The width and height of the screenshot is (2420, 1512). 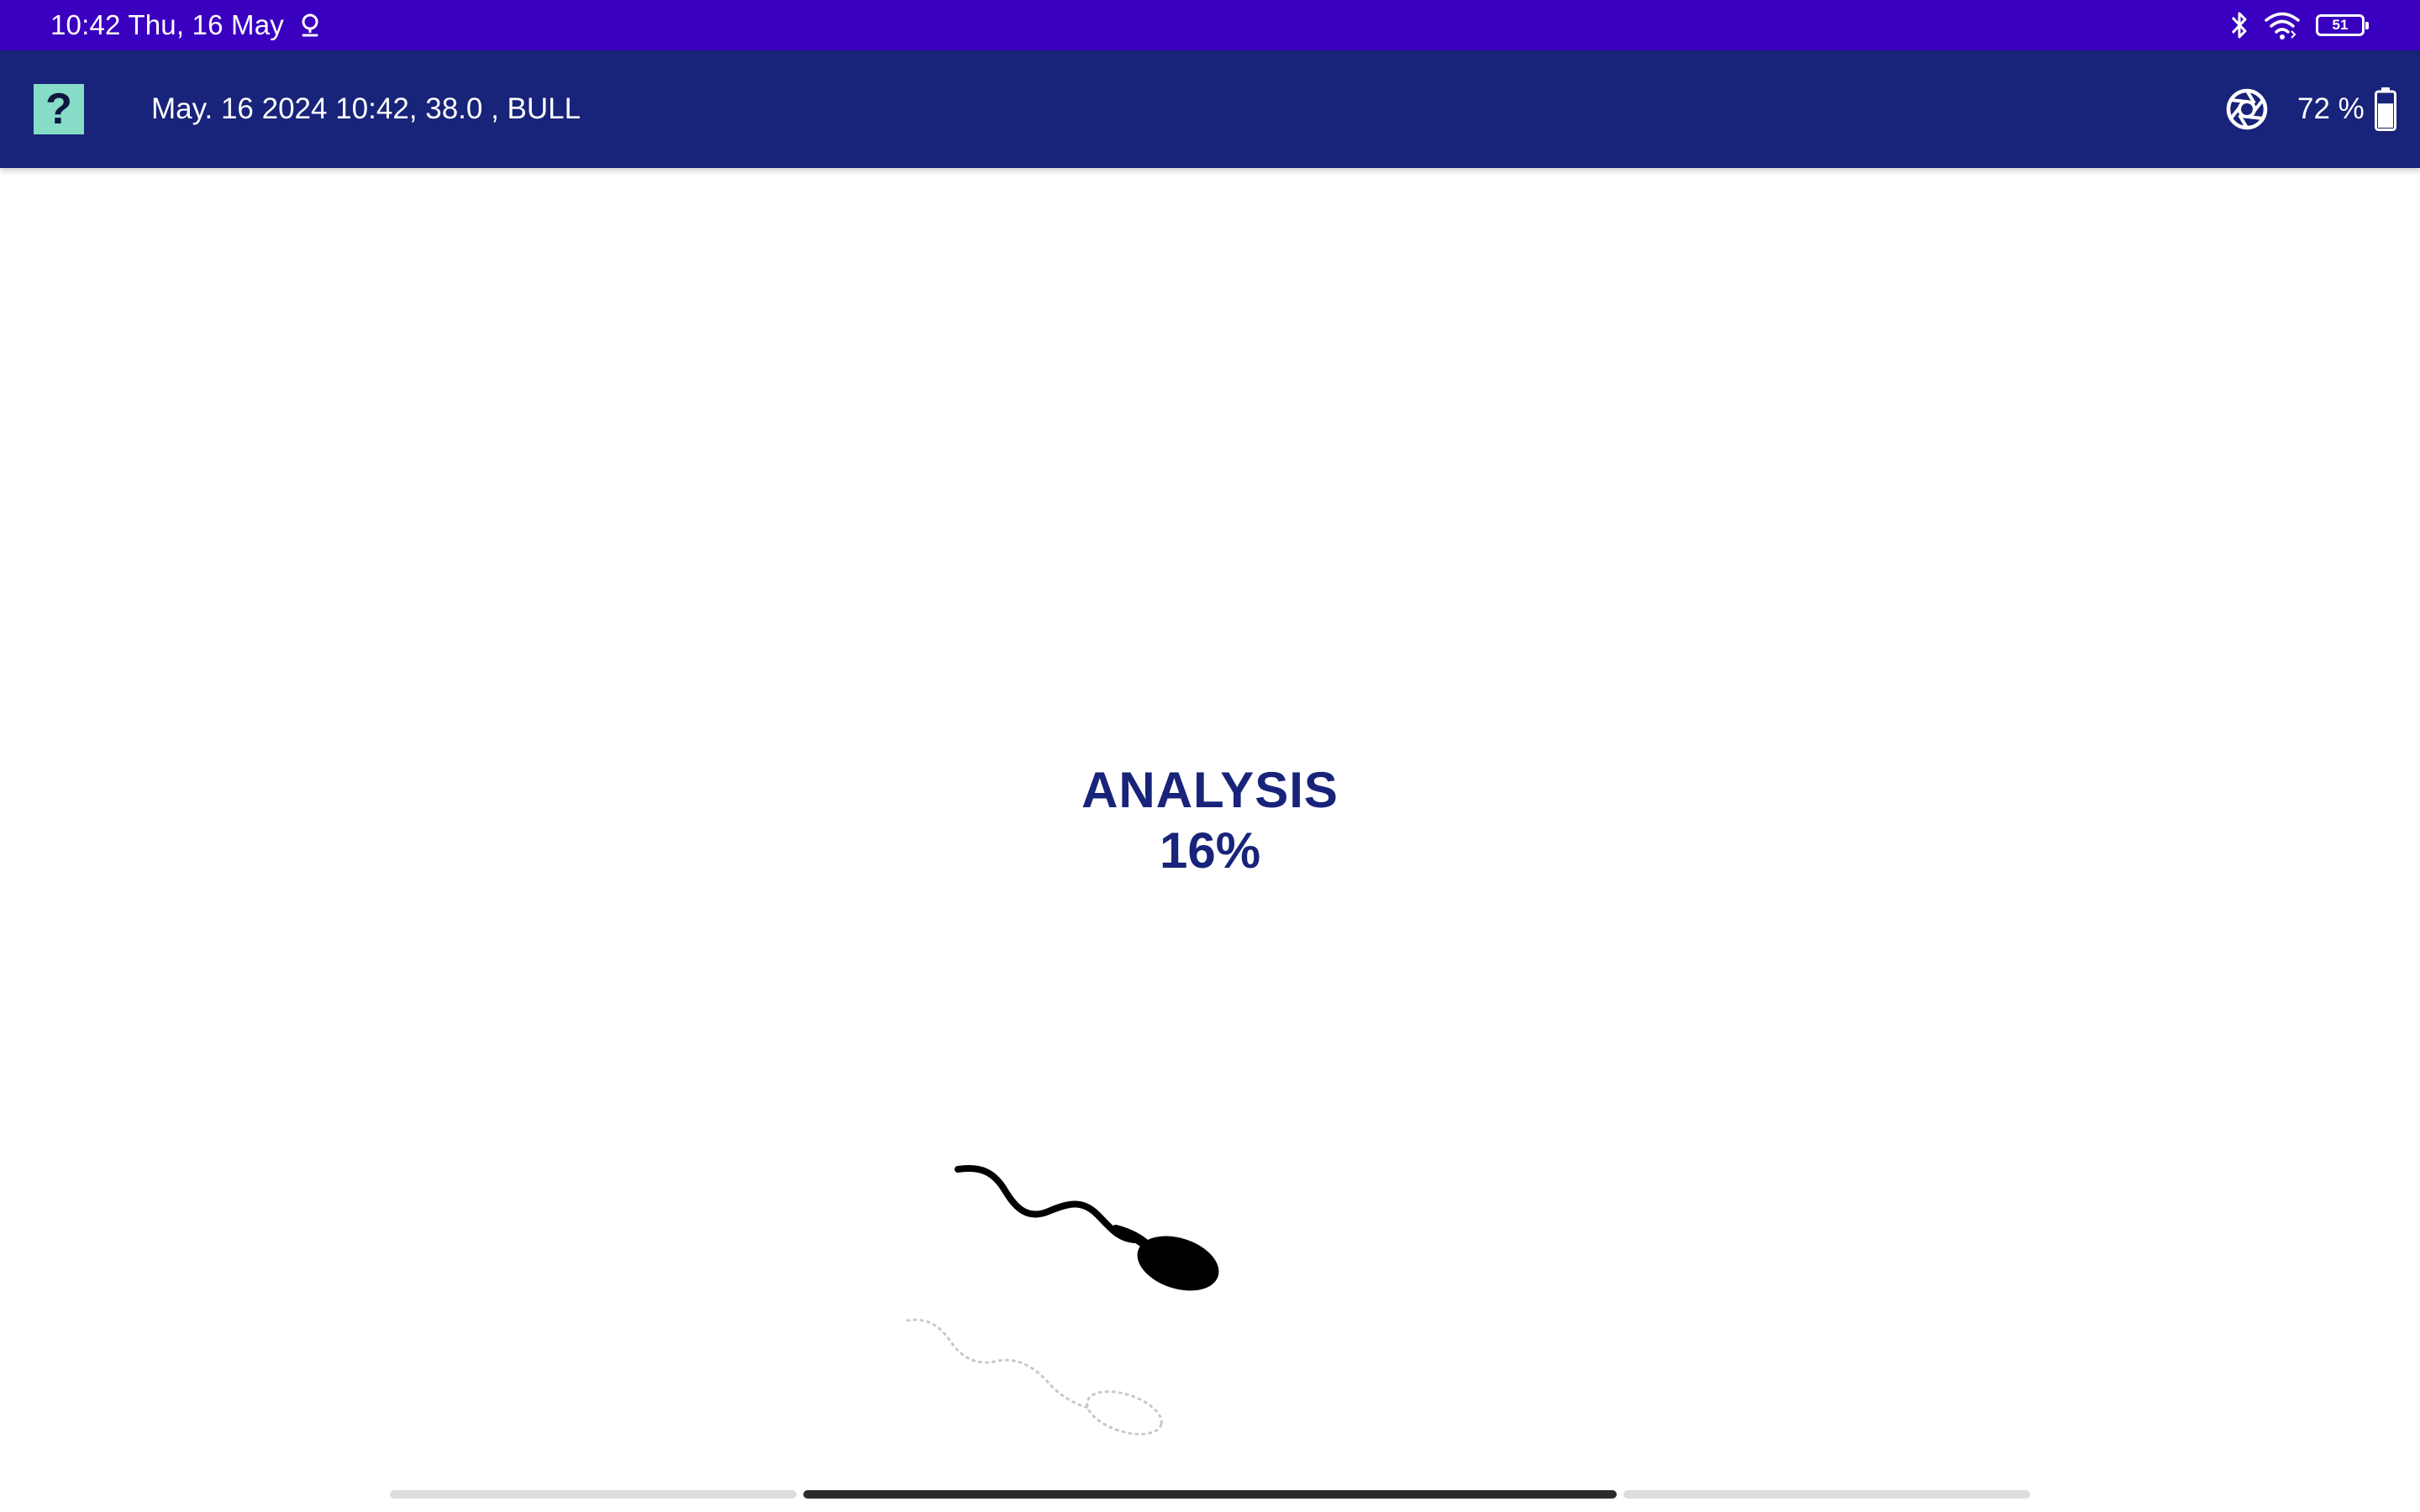 I want to click on sperm-illustration, so click(x=1062, y=1300).